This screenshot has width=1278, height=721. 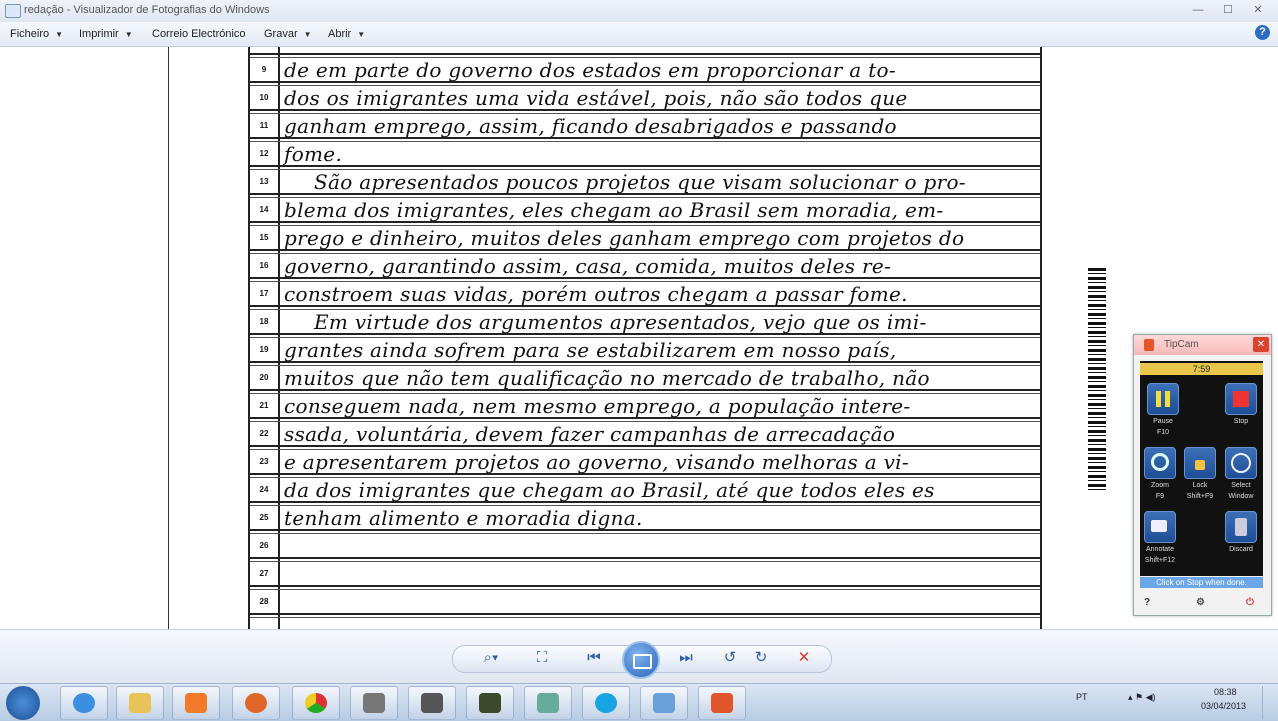 I want to click on start-button, so click(x=23, y=703).